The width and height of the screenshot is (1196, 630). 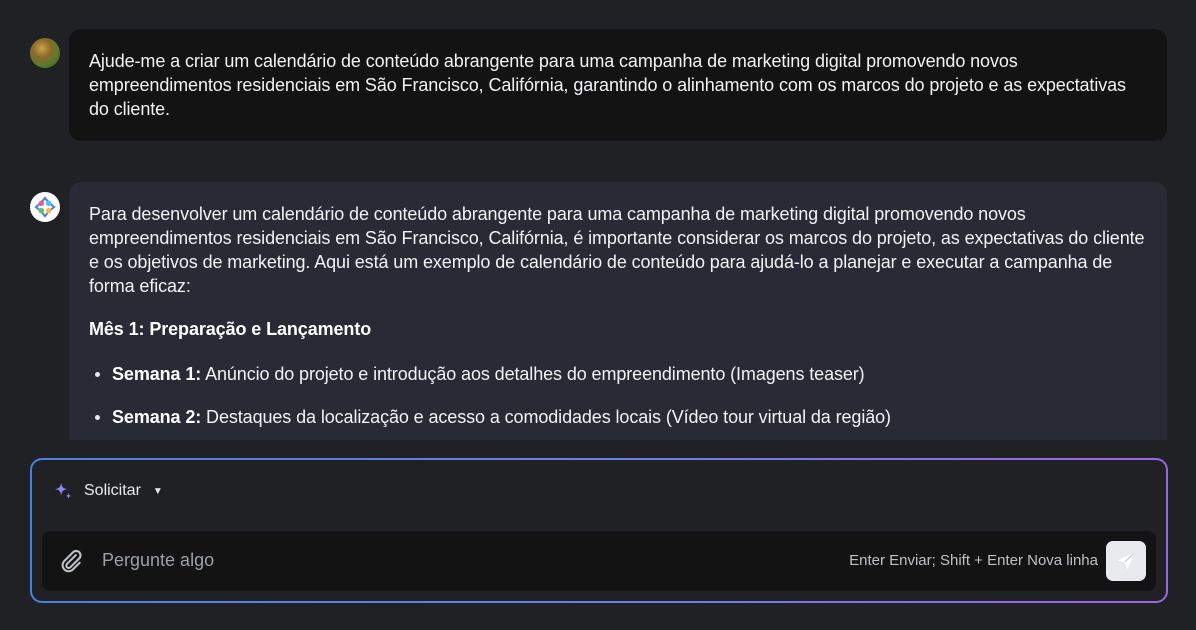 What do you see at coordinates (157, 491) in the screenshot?
I see `caret-down-icon: ▼` at bounding box center [157, 491].